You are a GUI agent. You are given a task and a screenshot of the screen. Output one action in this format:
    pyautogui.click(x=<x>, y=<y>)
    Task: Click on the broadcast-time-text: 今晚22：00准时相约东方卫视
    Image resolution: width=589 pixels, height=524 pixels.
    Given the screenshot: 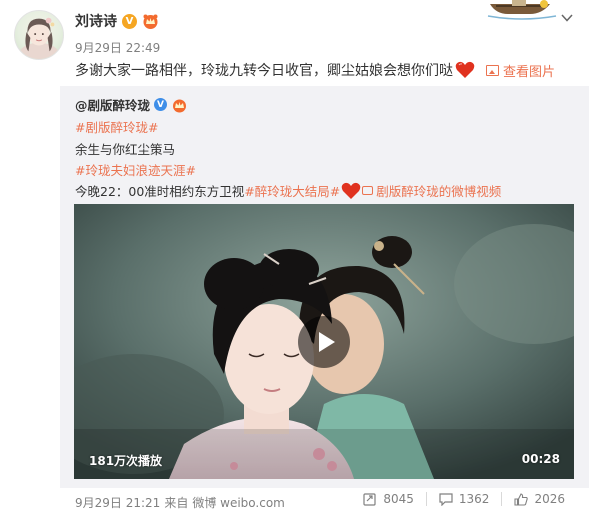 What is the action you would take?
    pyautogui.click(x=160, y=191)
    